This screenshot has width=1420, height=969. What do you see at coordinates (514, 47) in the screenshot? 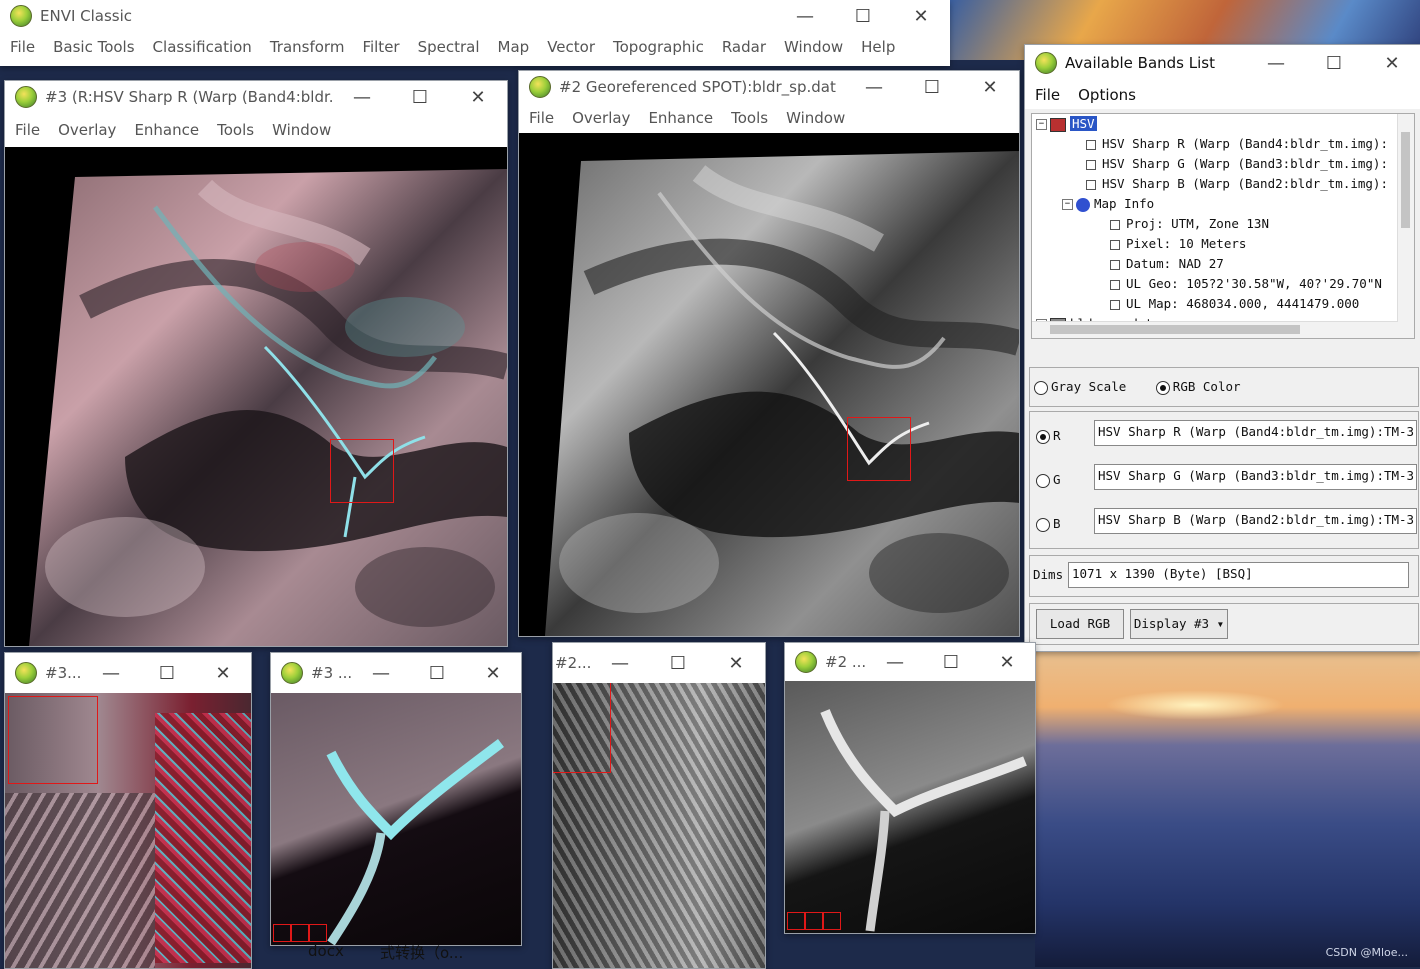
I see `menu-map: Map` at bounding box center [514, 47].